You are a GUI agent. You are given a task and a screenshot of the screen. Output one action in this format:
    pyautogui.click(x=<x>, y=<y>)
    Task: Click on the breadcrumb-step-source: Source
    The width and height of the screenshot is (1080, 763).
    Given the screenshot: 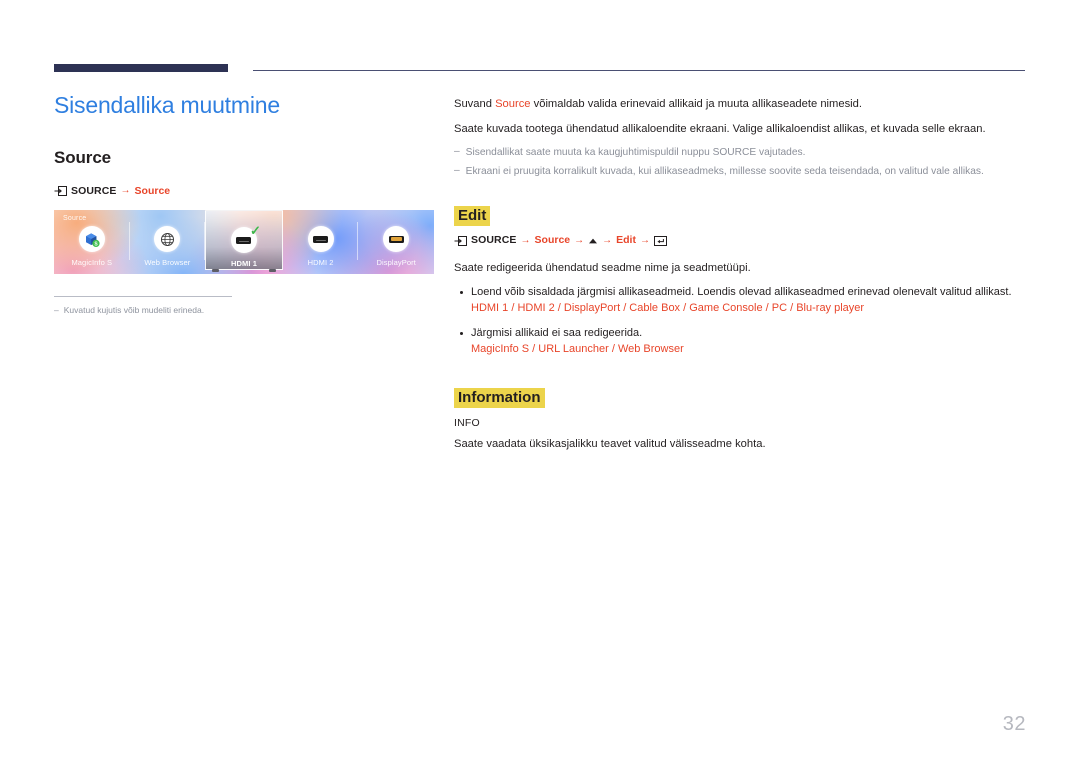 What is the action you would take?
    pyautogui.click(x=552, y=240)
    